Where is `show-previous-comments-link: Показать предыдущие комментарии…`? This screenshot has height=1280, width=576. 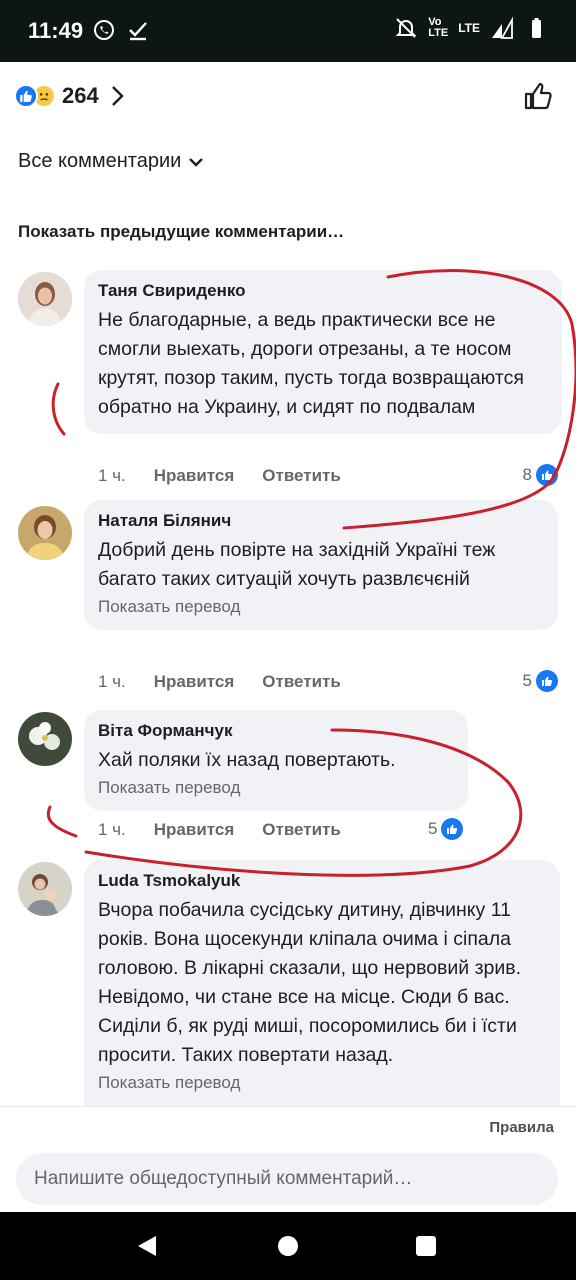 show-previous-comments-link: Показать предыдущие комментарии… is located at coordinates (181, 232).